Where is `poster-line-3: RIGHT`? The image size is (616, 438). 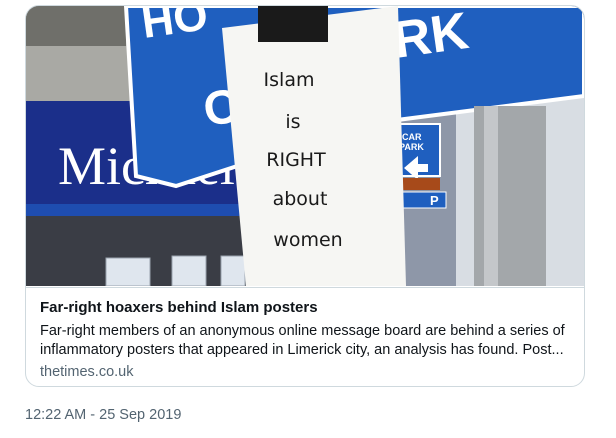
poster-line-3: RIGHT is located at coordinates (296, 160).